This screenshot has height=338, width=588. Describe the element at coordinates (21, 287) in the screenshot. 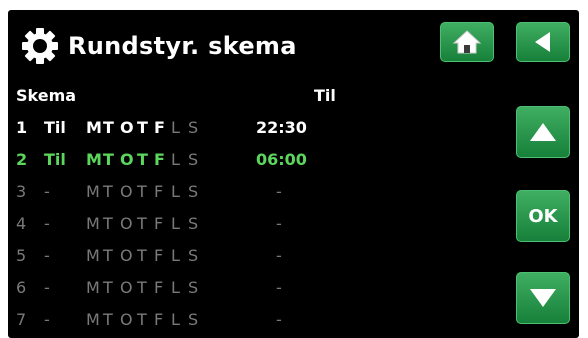

I see `row-number: 6` at that location.